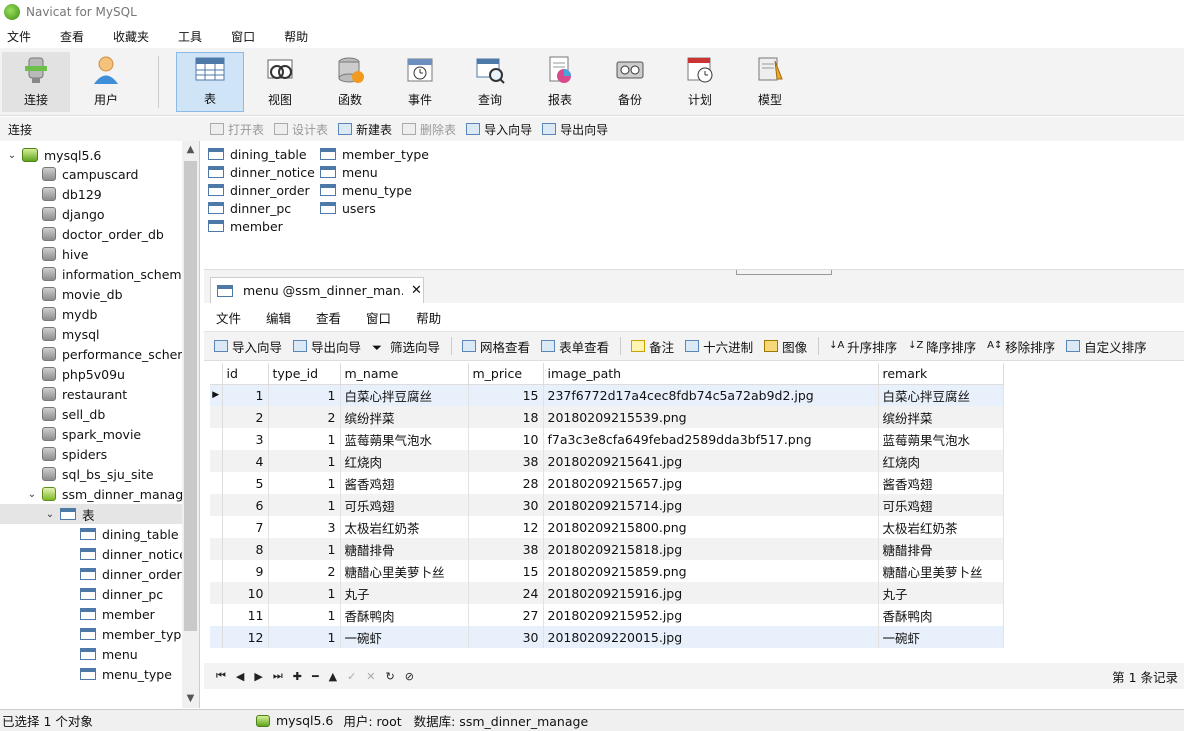 Image resolution: width=1184 pixels, height=731 pixels. Describe the element at coordinates (245, 527) in the screenshot. I see `cell-id: 7` at that location.